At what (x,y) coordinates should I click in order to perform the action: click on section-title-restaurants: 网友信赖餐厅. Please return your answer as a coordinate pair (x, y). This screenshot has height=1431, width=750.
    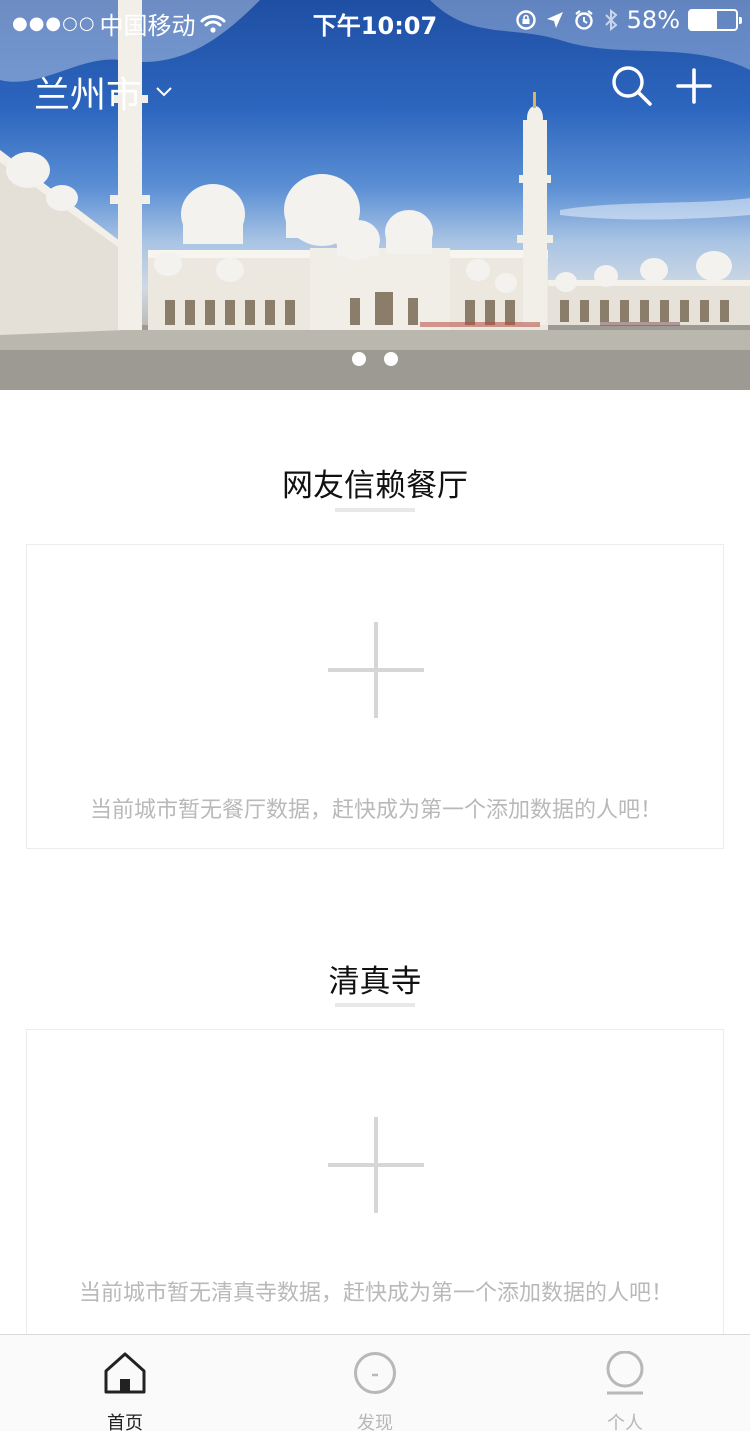
    Looking at the image, I should click on (375, 486).